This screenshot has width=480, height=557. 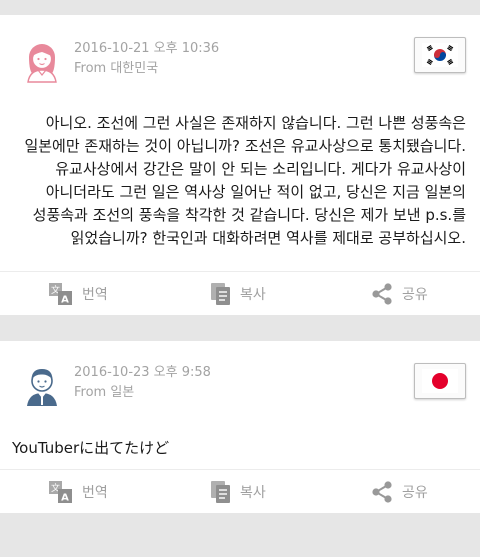 I want to click on timestamp: 2016-10-23 오후 9:58, so click(x=142, y=372).